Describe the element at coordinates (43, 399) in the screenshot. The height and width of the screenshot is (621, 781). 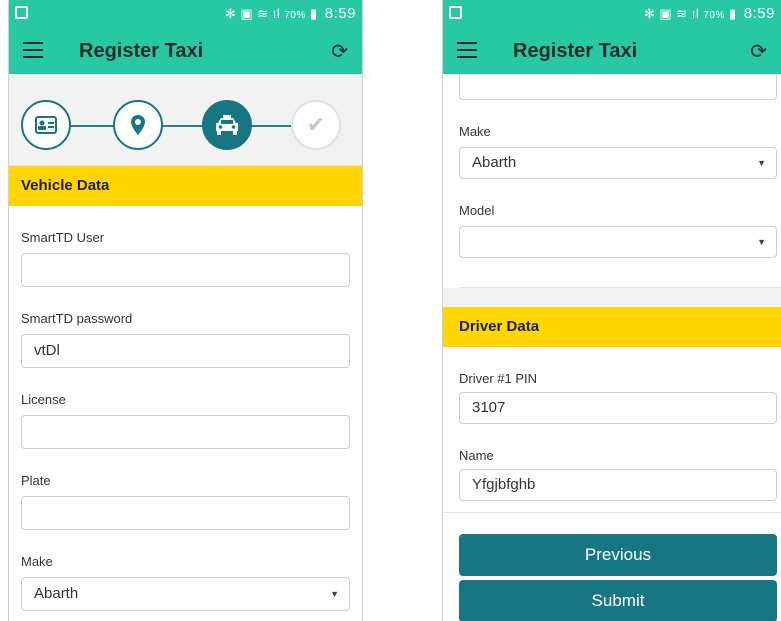
I see `license-label: License` at that location.